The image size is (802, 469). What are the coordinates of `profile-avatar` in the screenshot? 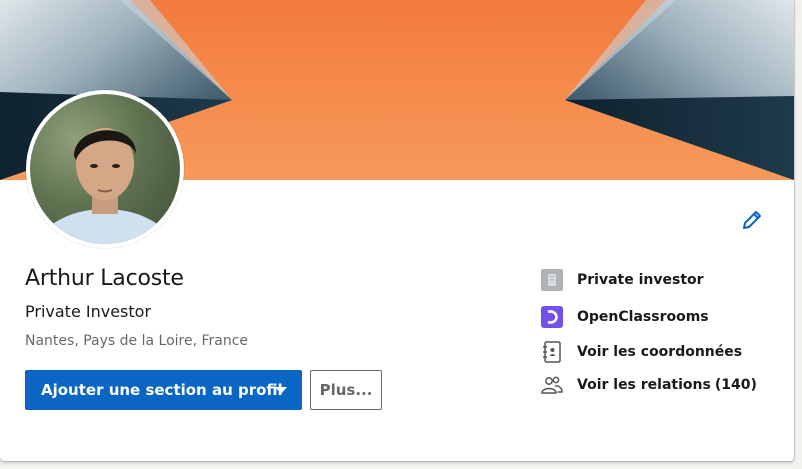 It's located at (105, 169).